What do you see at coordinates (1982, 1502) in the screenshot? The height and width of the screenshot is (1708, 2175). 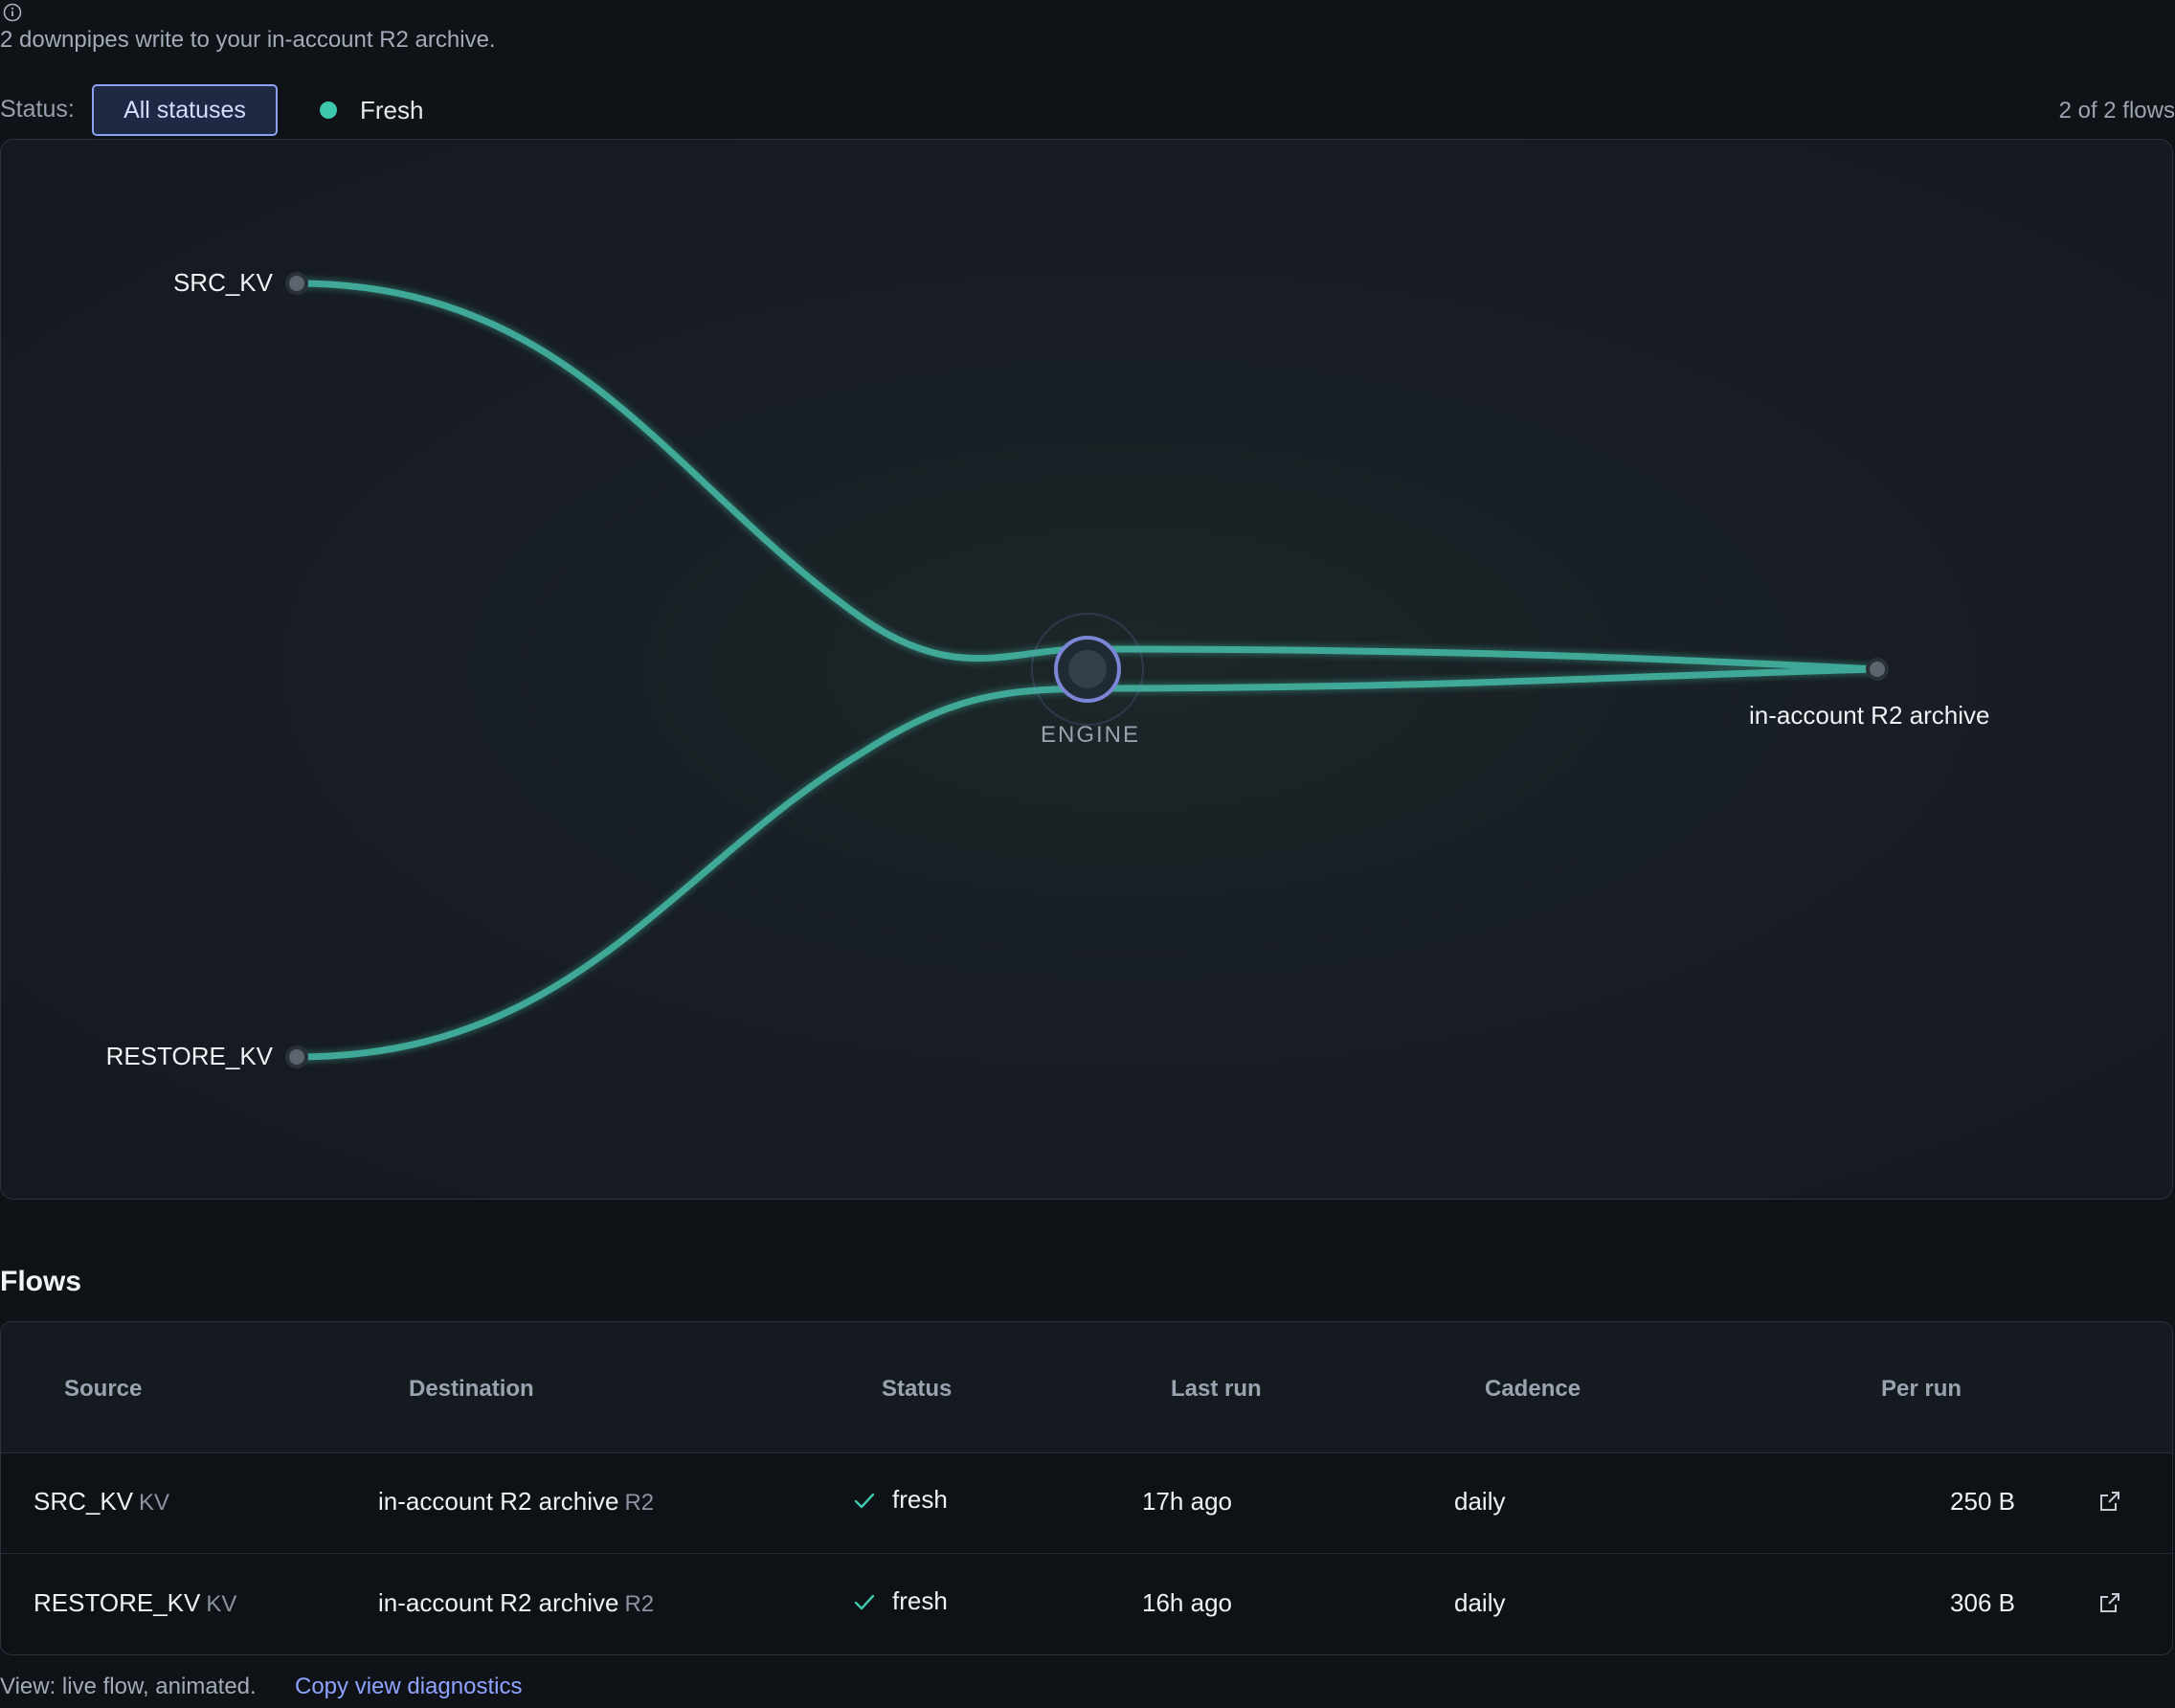 I see `per-run-cell: 250 B` at bounding box center [1982, 1502].